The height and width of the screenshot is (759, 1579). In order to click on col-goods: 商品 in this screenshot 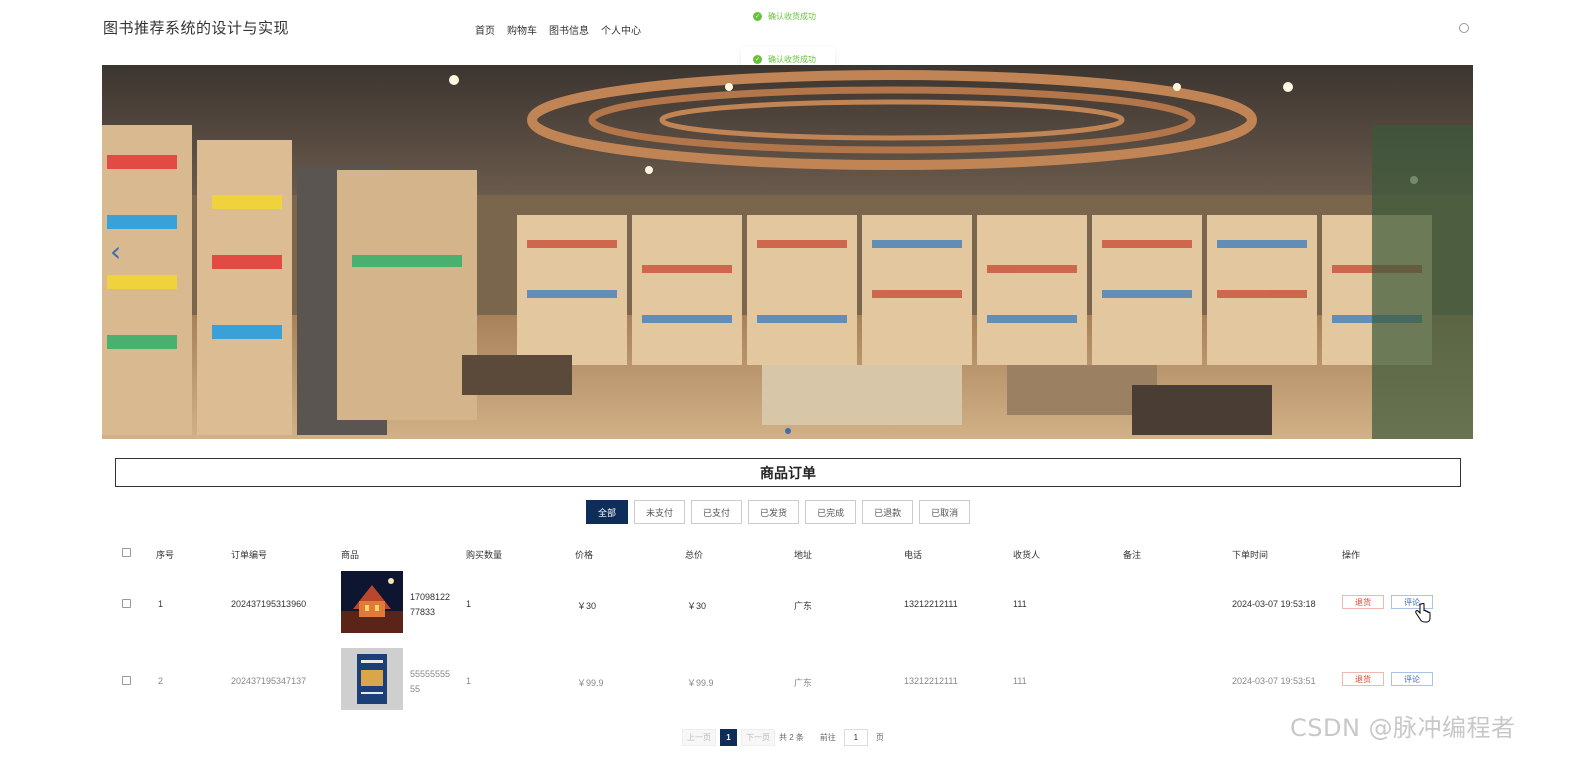, I will do `click(350, 555)`.